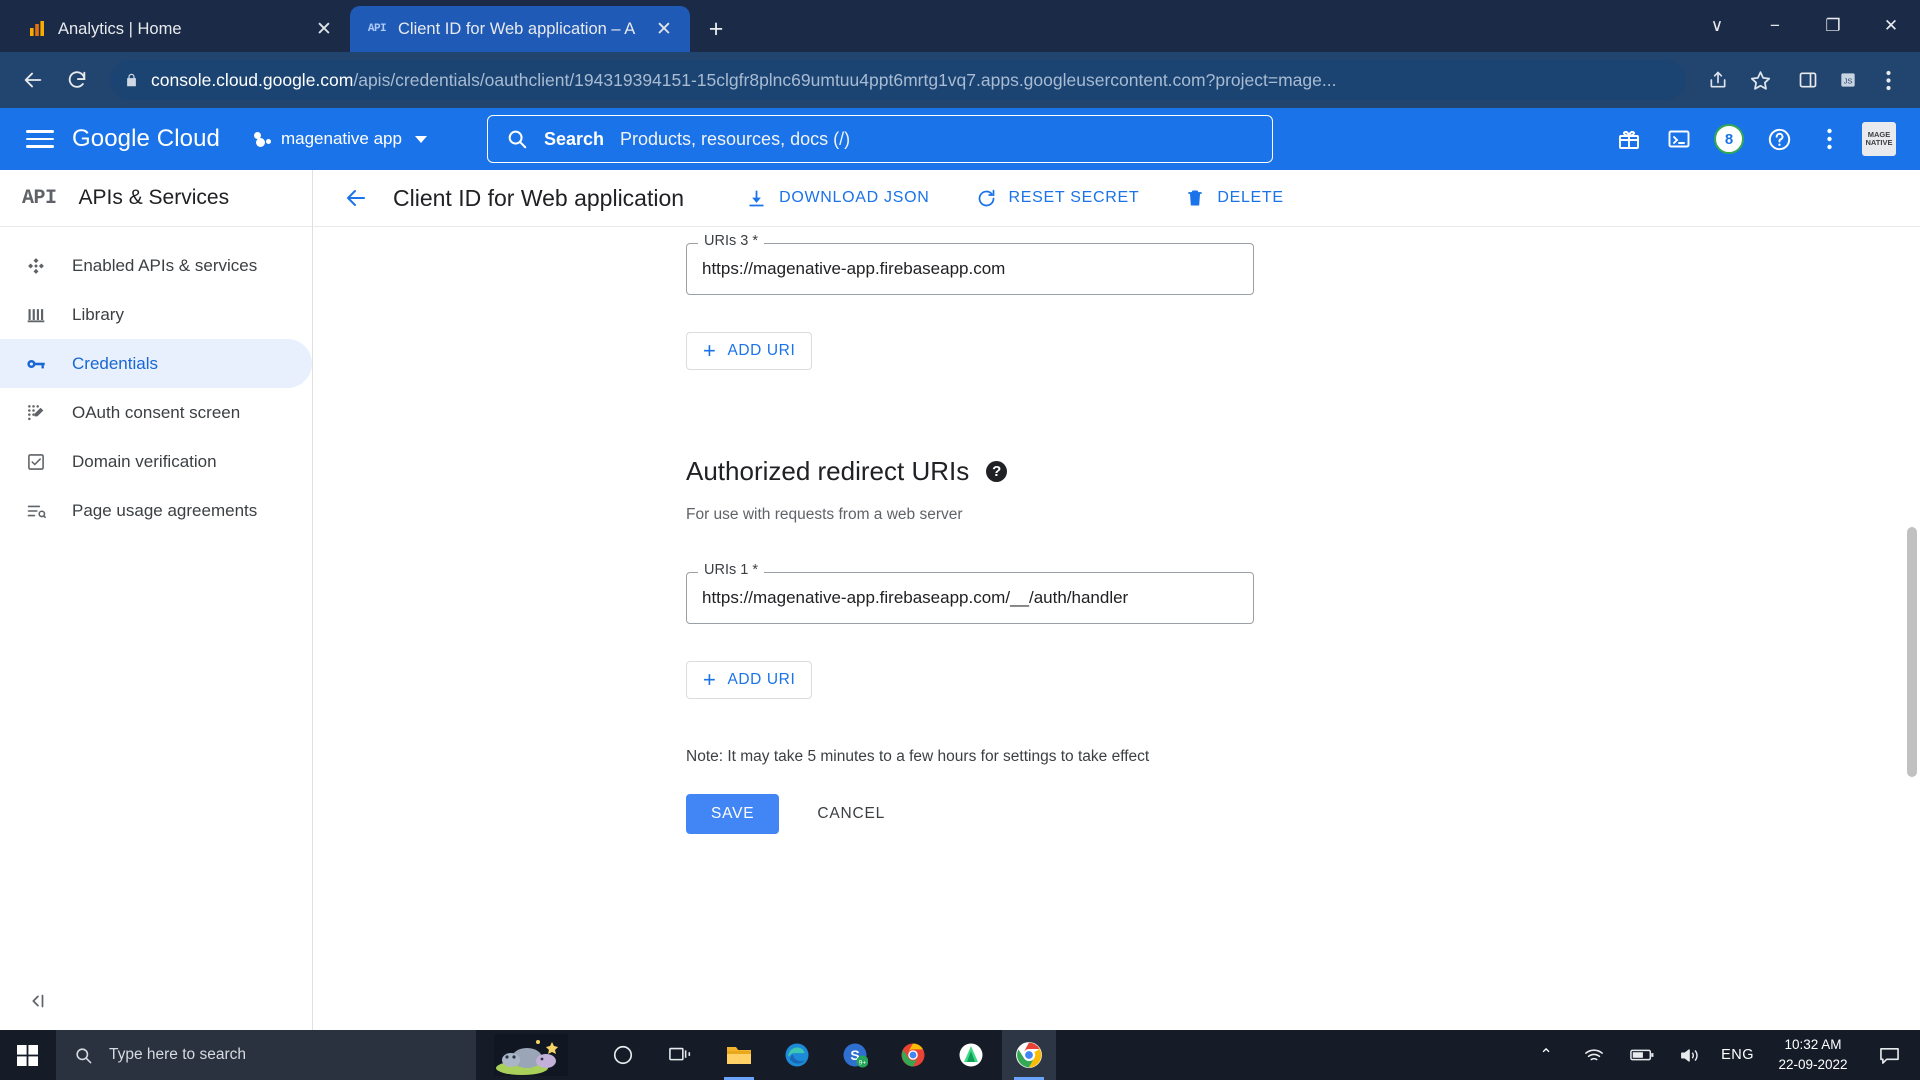 This screenshot has width=1920, height=1080. Describe the element at coordinates (156, 1001) in the screenshot. I see `collapse-panel-icon` at that location.